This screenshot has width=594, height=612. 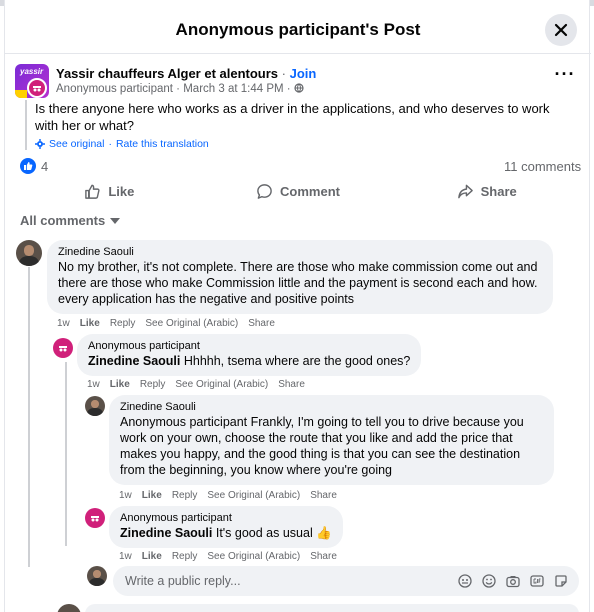 What do you see at coordinates (542, 166) in the screenshot?
I see `comment-count: 11 comments` at bounding box center [542, 166].